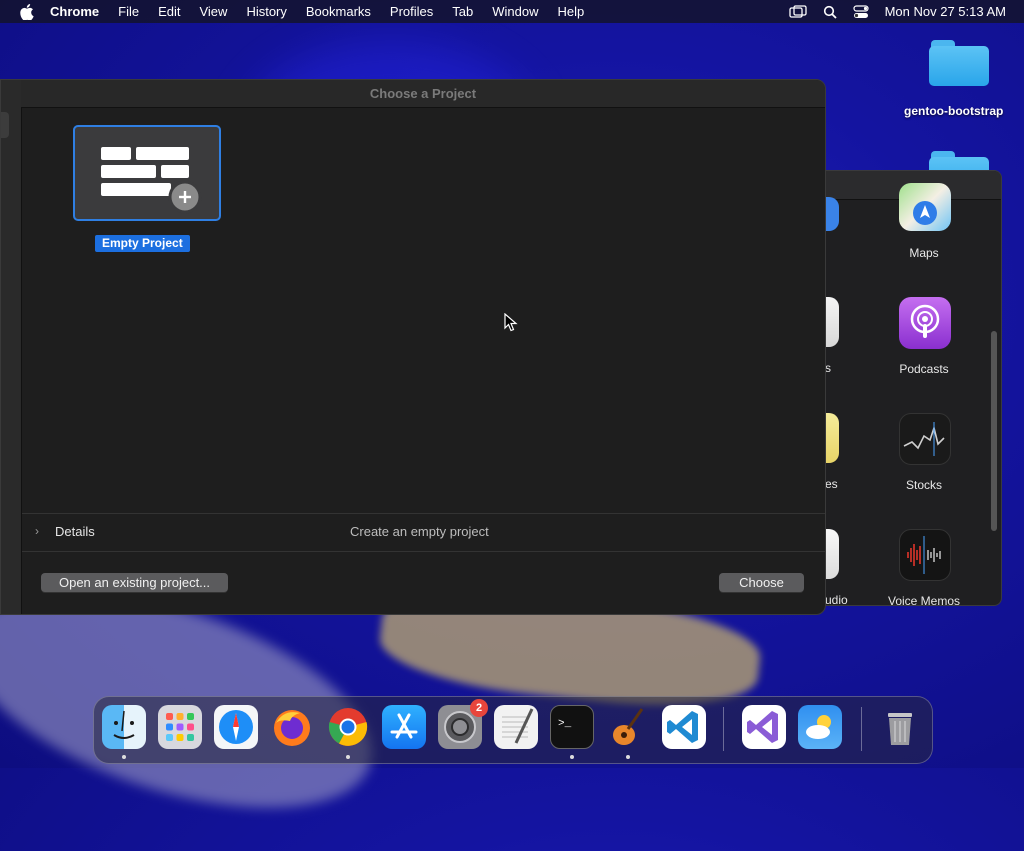 This screenshot has width=1024, height=851. I want to click on desktop-folder-label: gentoo-bootstrap, so click(953, 111).